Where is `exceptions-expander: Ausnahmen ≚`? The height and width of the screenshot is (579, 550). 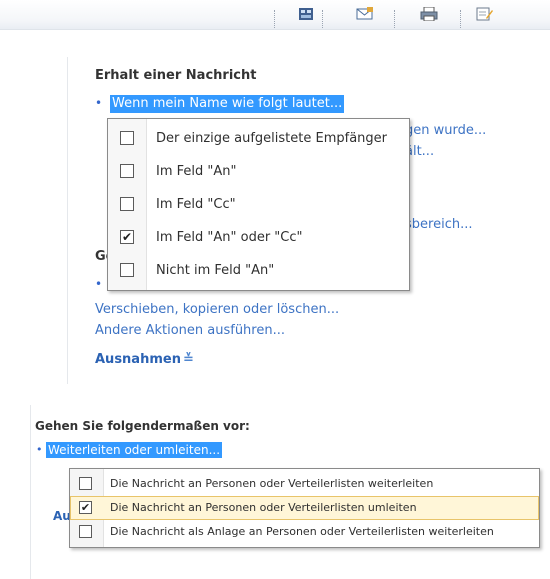 exceptions-expander: Ausnahmen ≚ is located at coordinates (144, 359).